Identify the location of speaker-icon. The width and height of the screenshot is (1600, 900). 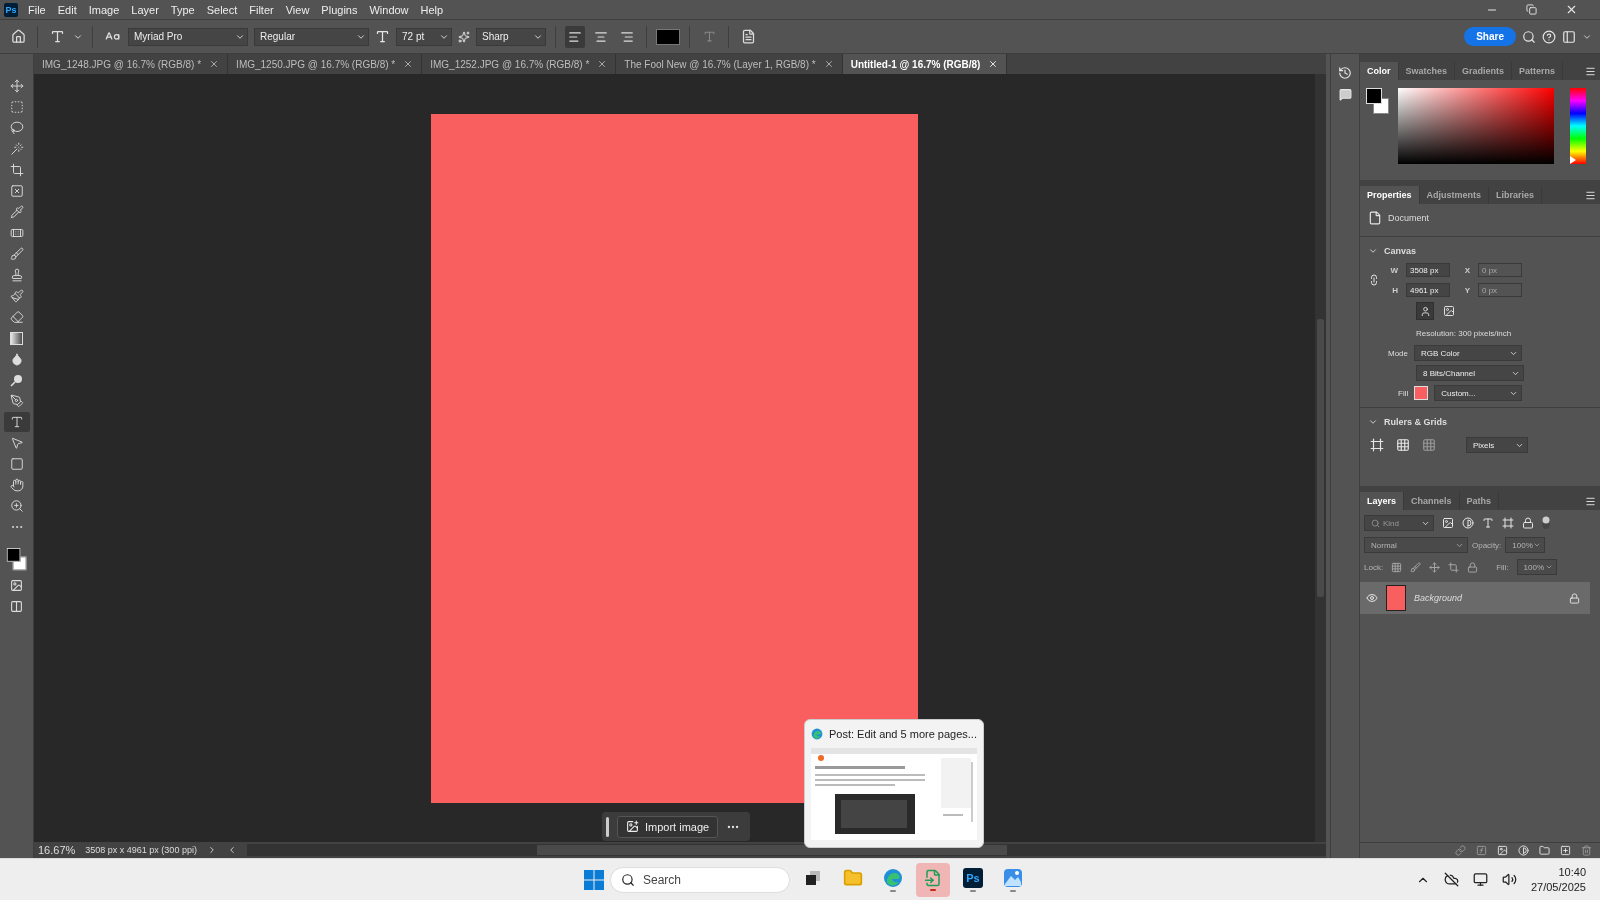
(1509, 879).